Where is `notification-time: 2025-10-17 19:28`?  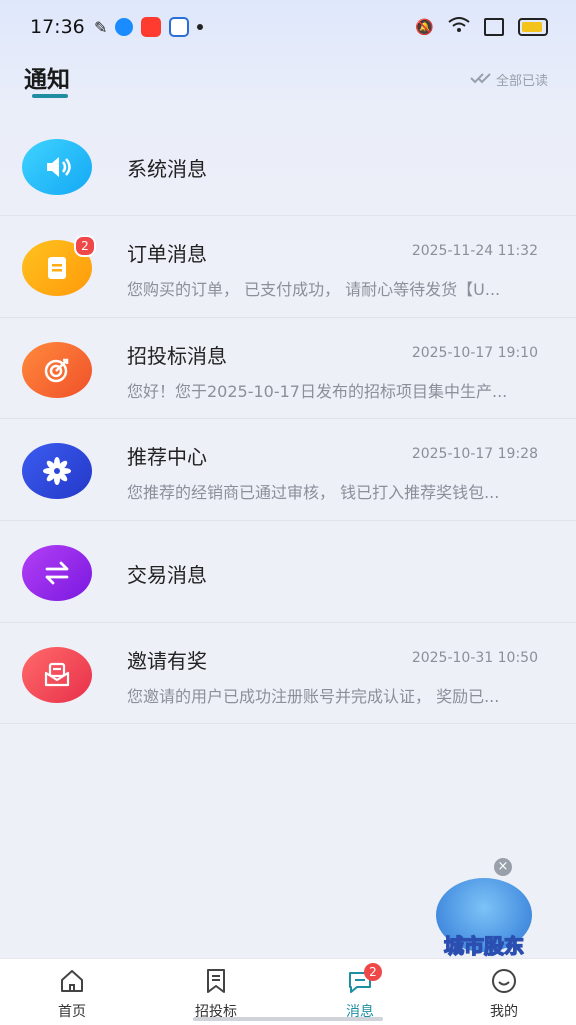 notification-time: 2025-10-17 19:28 is located at coordinates (474, 454).